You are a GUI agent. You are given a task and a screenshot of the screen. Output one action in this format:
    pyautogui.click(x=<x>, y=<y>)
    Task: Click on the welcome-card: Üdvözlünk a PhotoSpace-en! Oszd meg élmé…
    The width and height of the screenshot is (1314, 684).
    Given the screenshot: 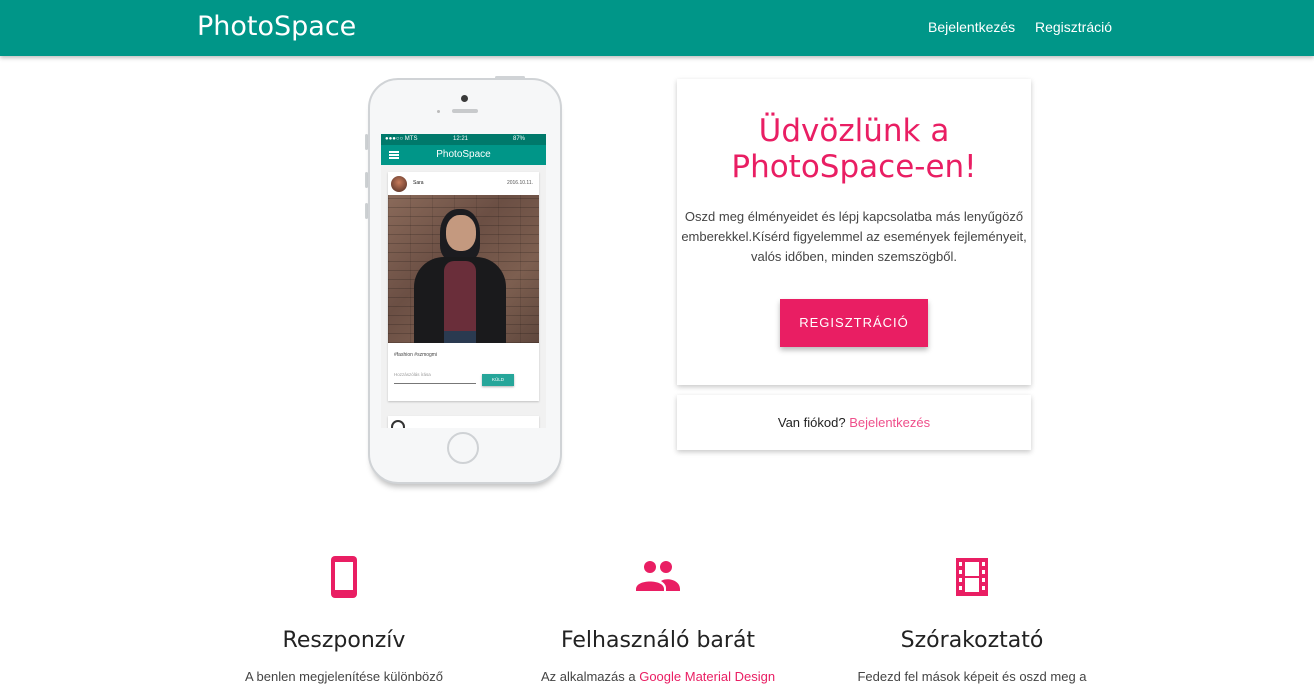 What is the action you would take?
    pyautogui.click(x=854, y=232)
    